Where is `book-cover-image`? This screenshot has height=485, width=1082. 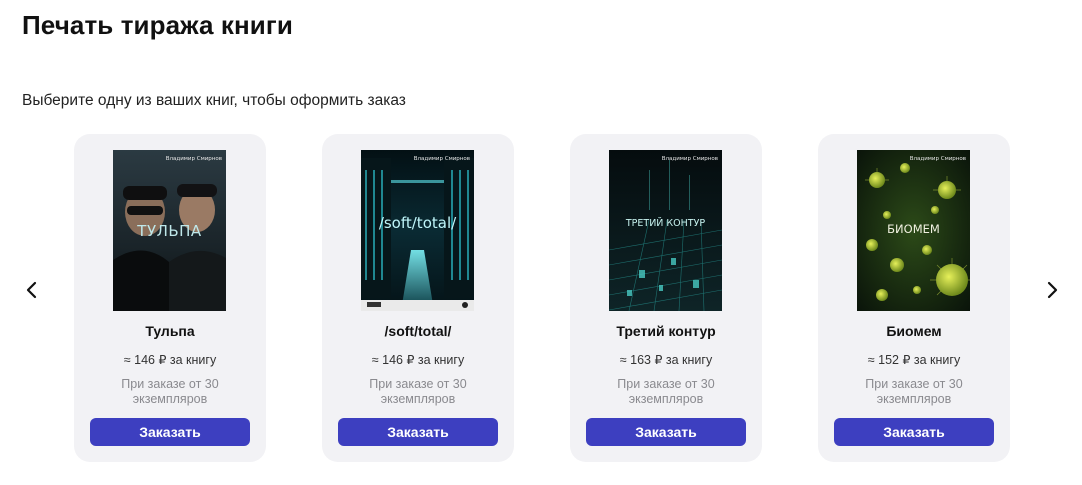
book-cover-image is located at coordinates (665, 230).